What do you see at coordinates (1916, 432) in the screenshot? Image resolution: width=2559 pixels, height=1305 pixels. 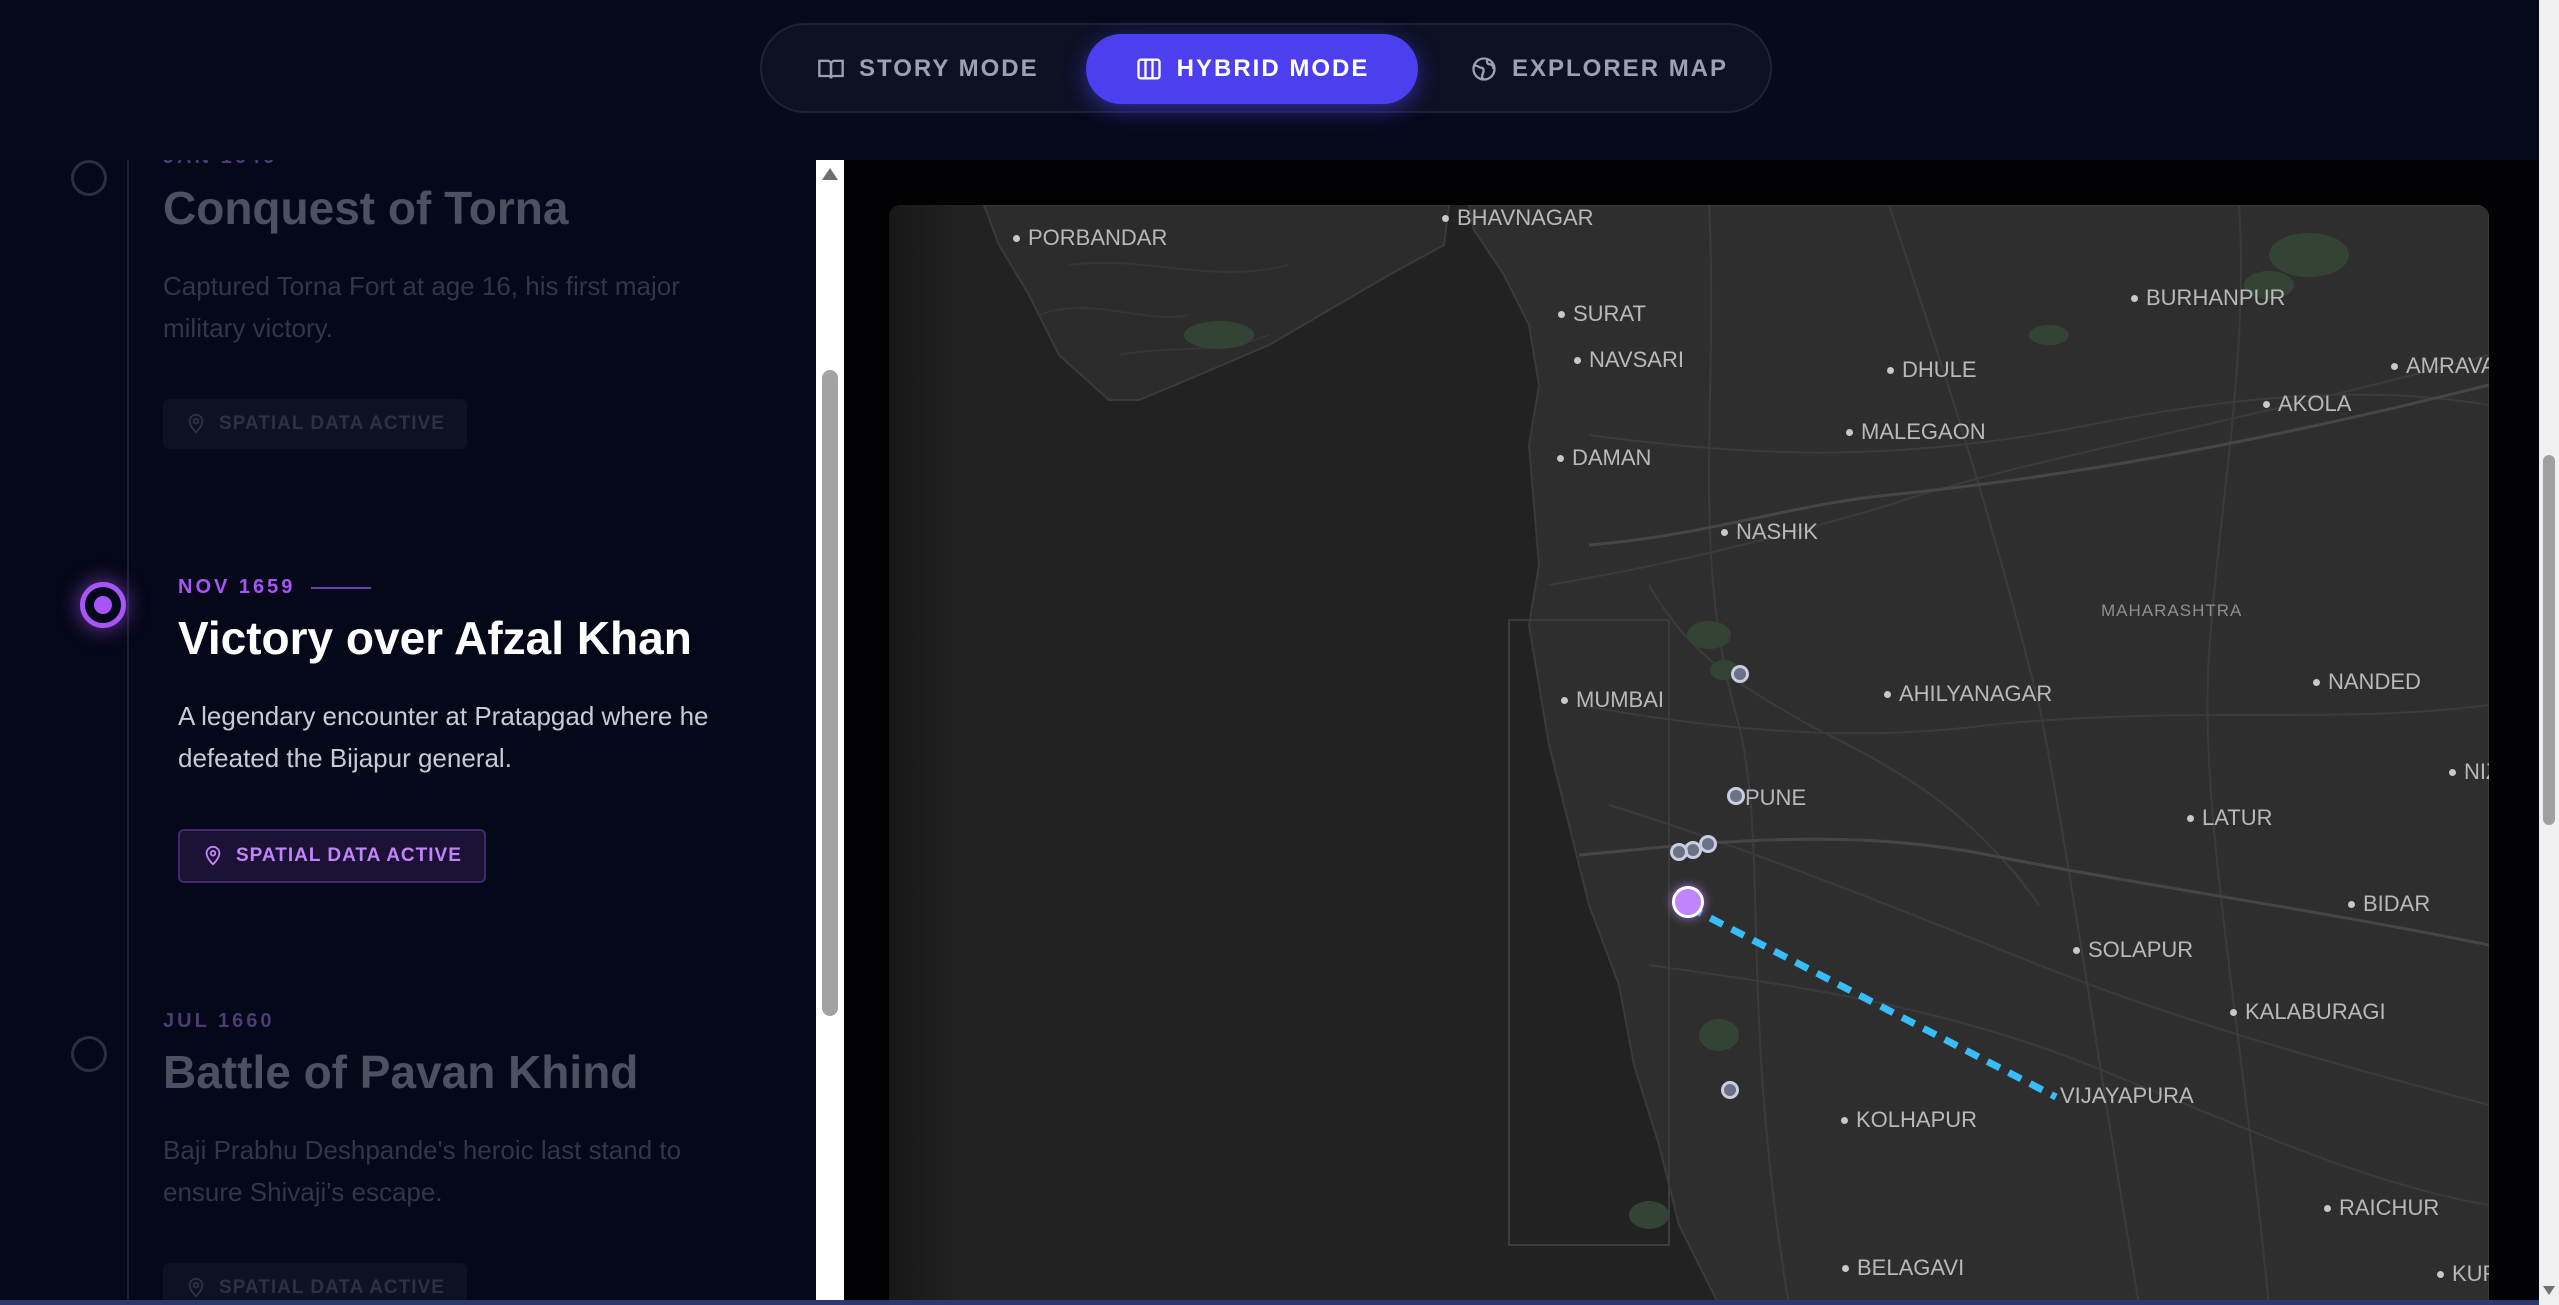 I see `city-label: MALEGAON` at bounding box center [1916, 432].